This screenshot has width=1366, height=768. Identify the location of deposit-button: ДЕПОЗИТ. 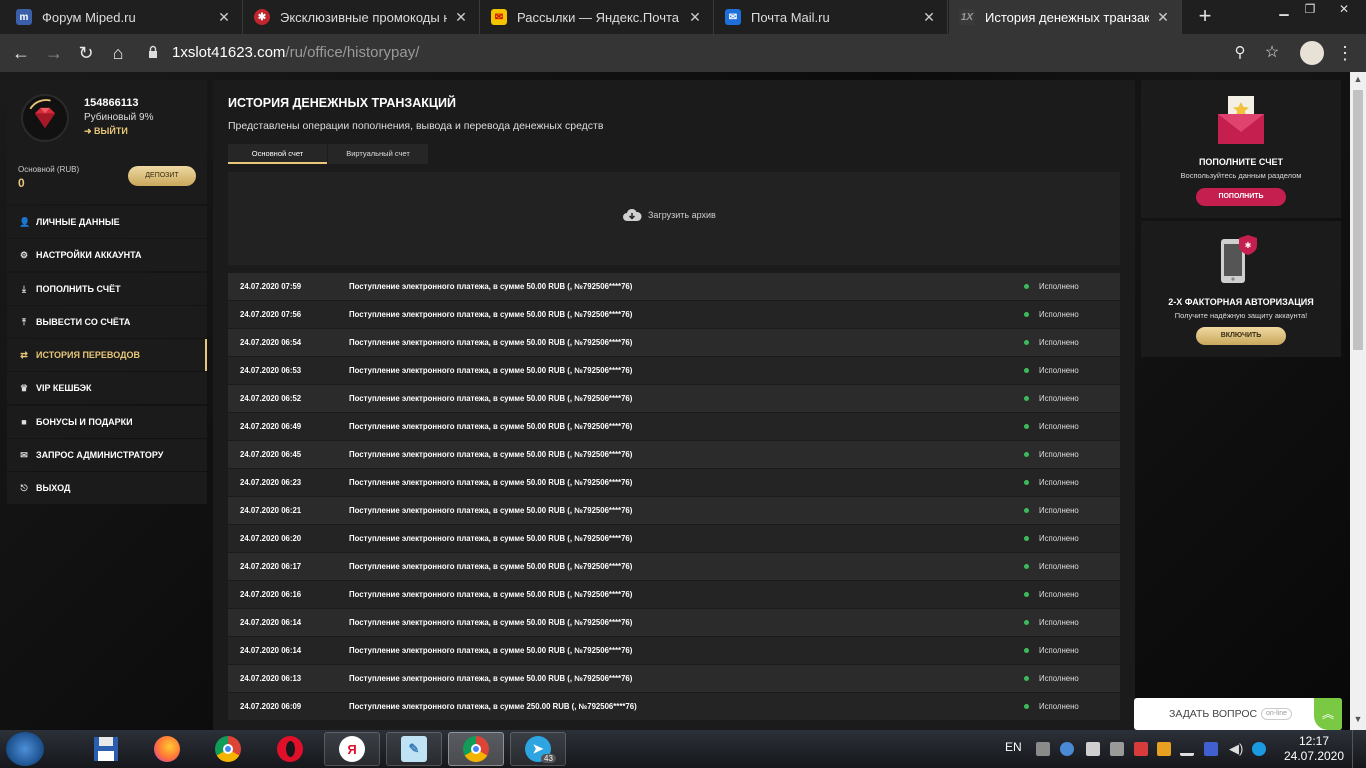
(162, 176).